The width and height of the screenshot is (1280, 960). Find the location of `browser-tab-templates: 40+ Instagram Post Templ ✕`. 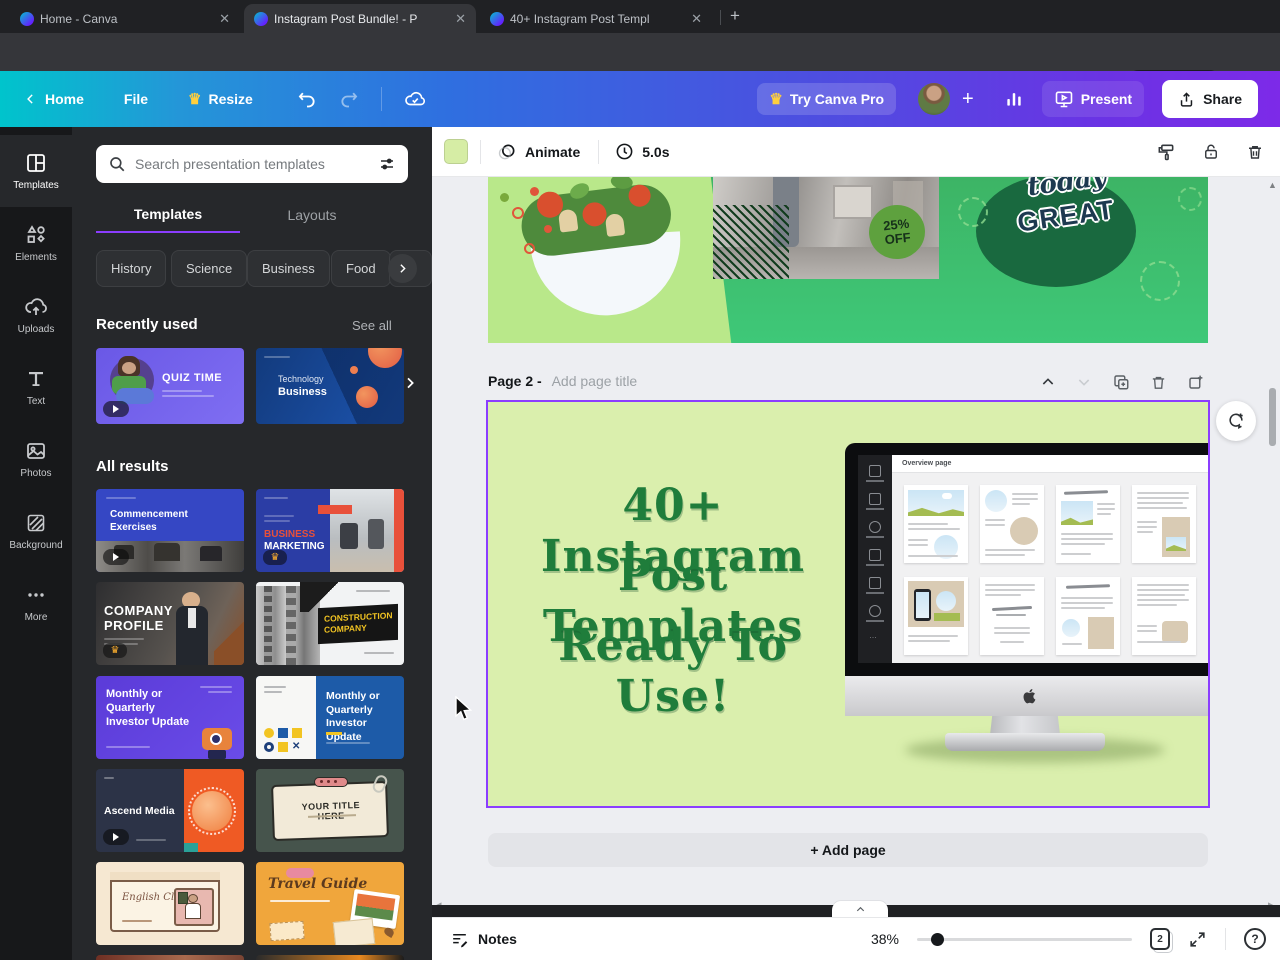

browser-tab-templates: 40+ Instagram Post Templ ✕ is located at coordinates (596, 18).